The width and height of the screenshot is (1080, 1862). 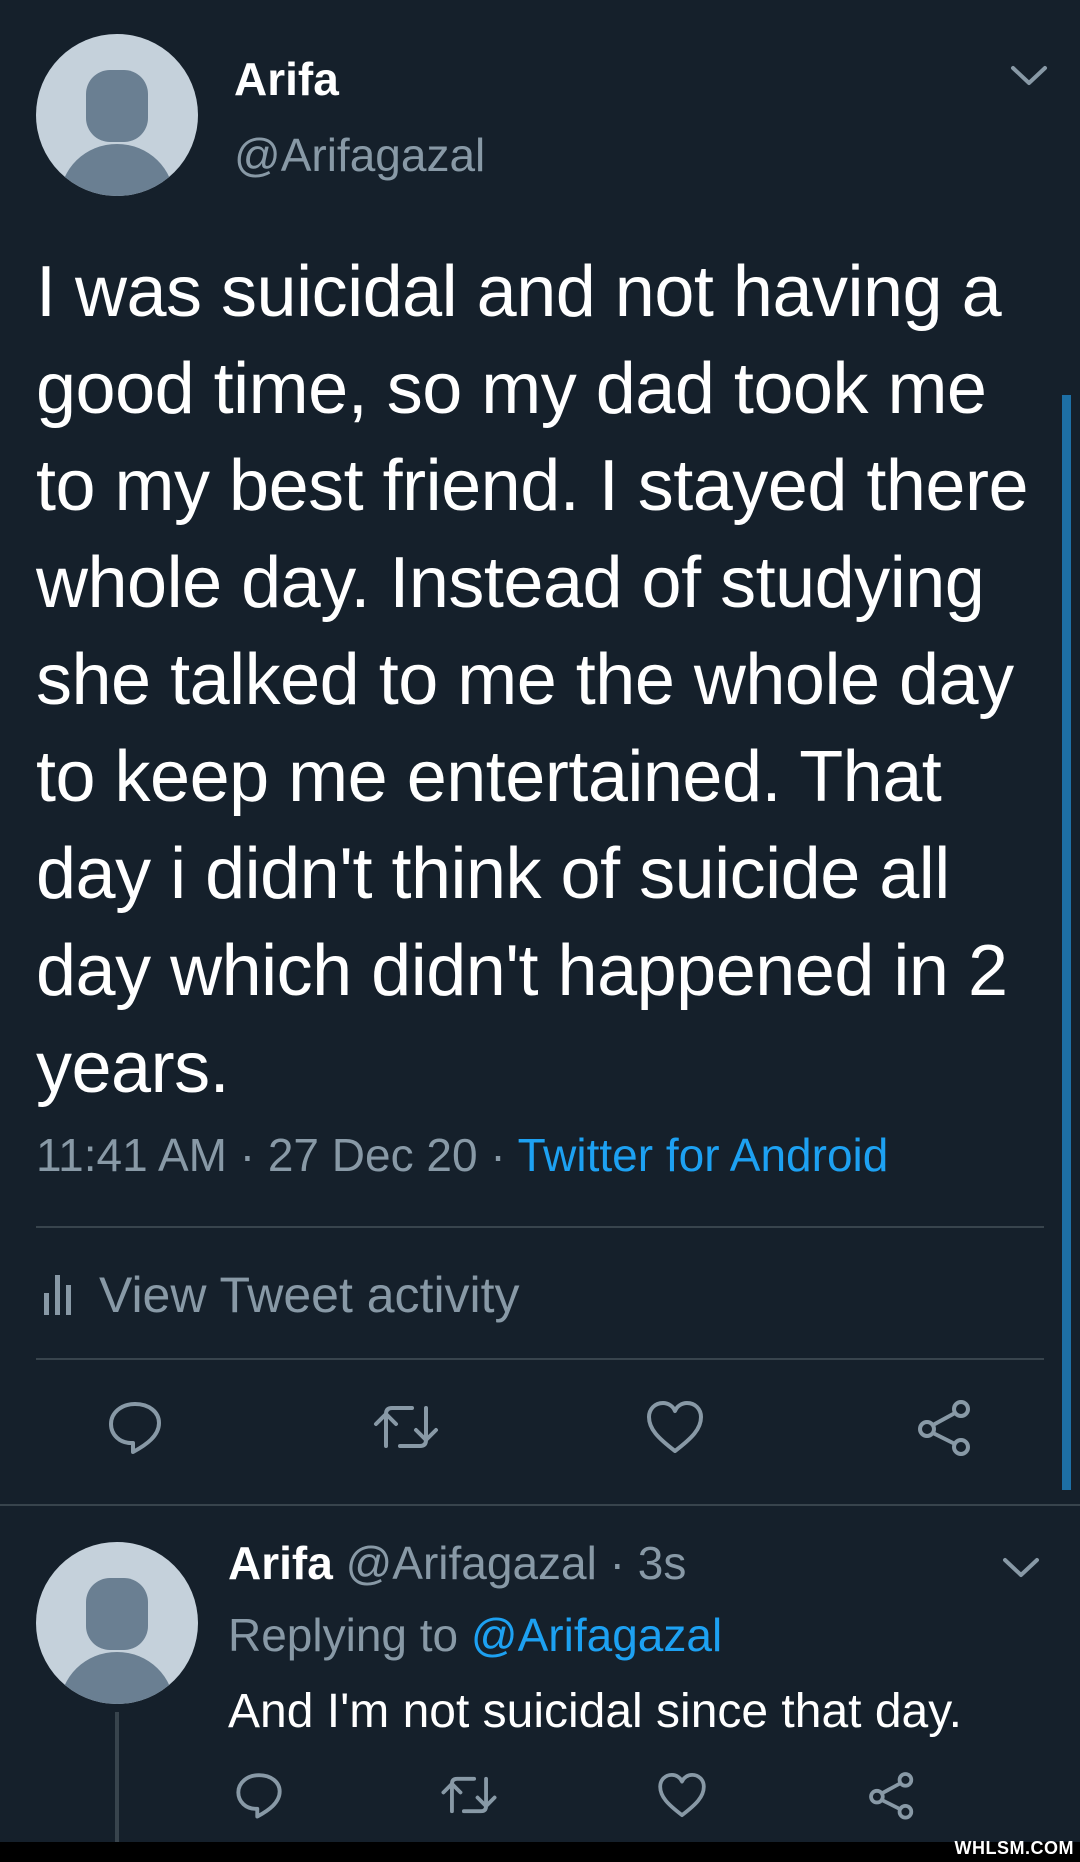 I want to click on replying-to: Replying to @Arifagazal, so click(x=475, y=1635).